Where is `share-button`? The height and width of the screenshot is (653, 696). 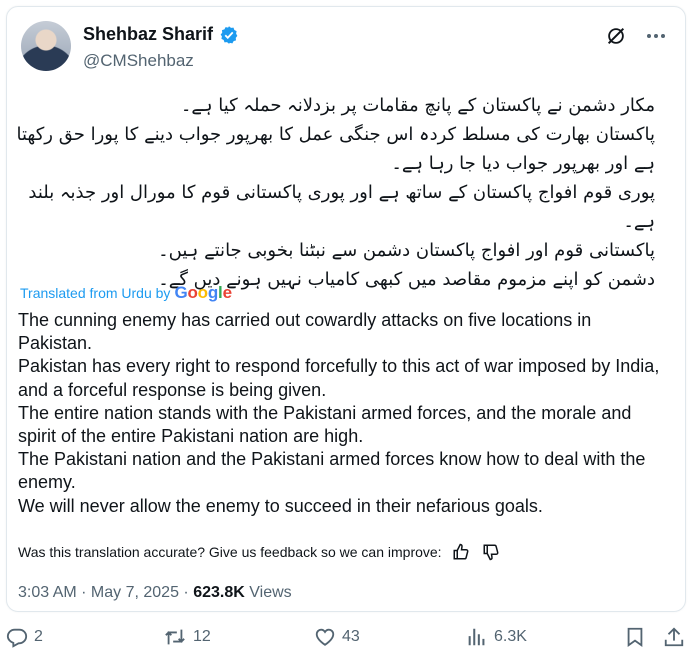 share-button is located at coordinates (674, 637).